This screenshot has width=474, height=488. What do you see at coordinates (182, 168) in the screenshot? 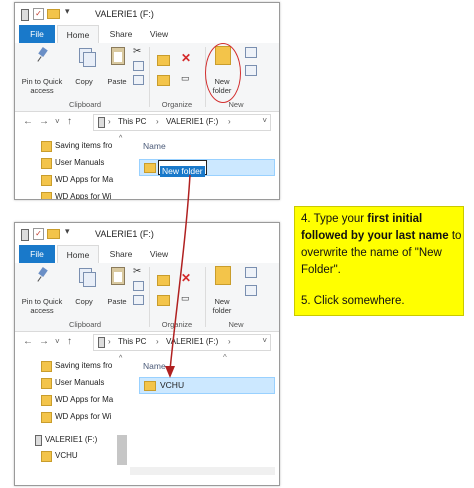
I see `rename-input: New folder` at bounding box center [182, 168].